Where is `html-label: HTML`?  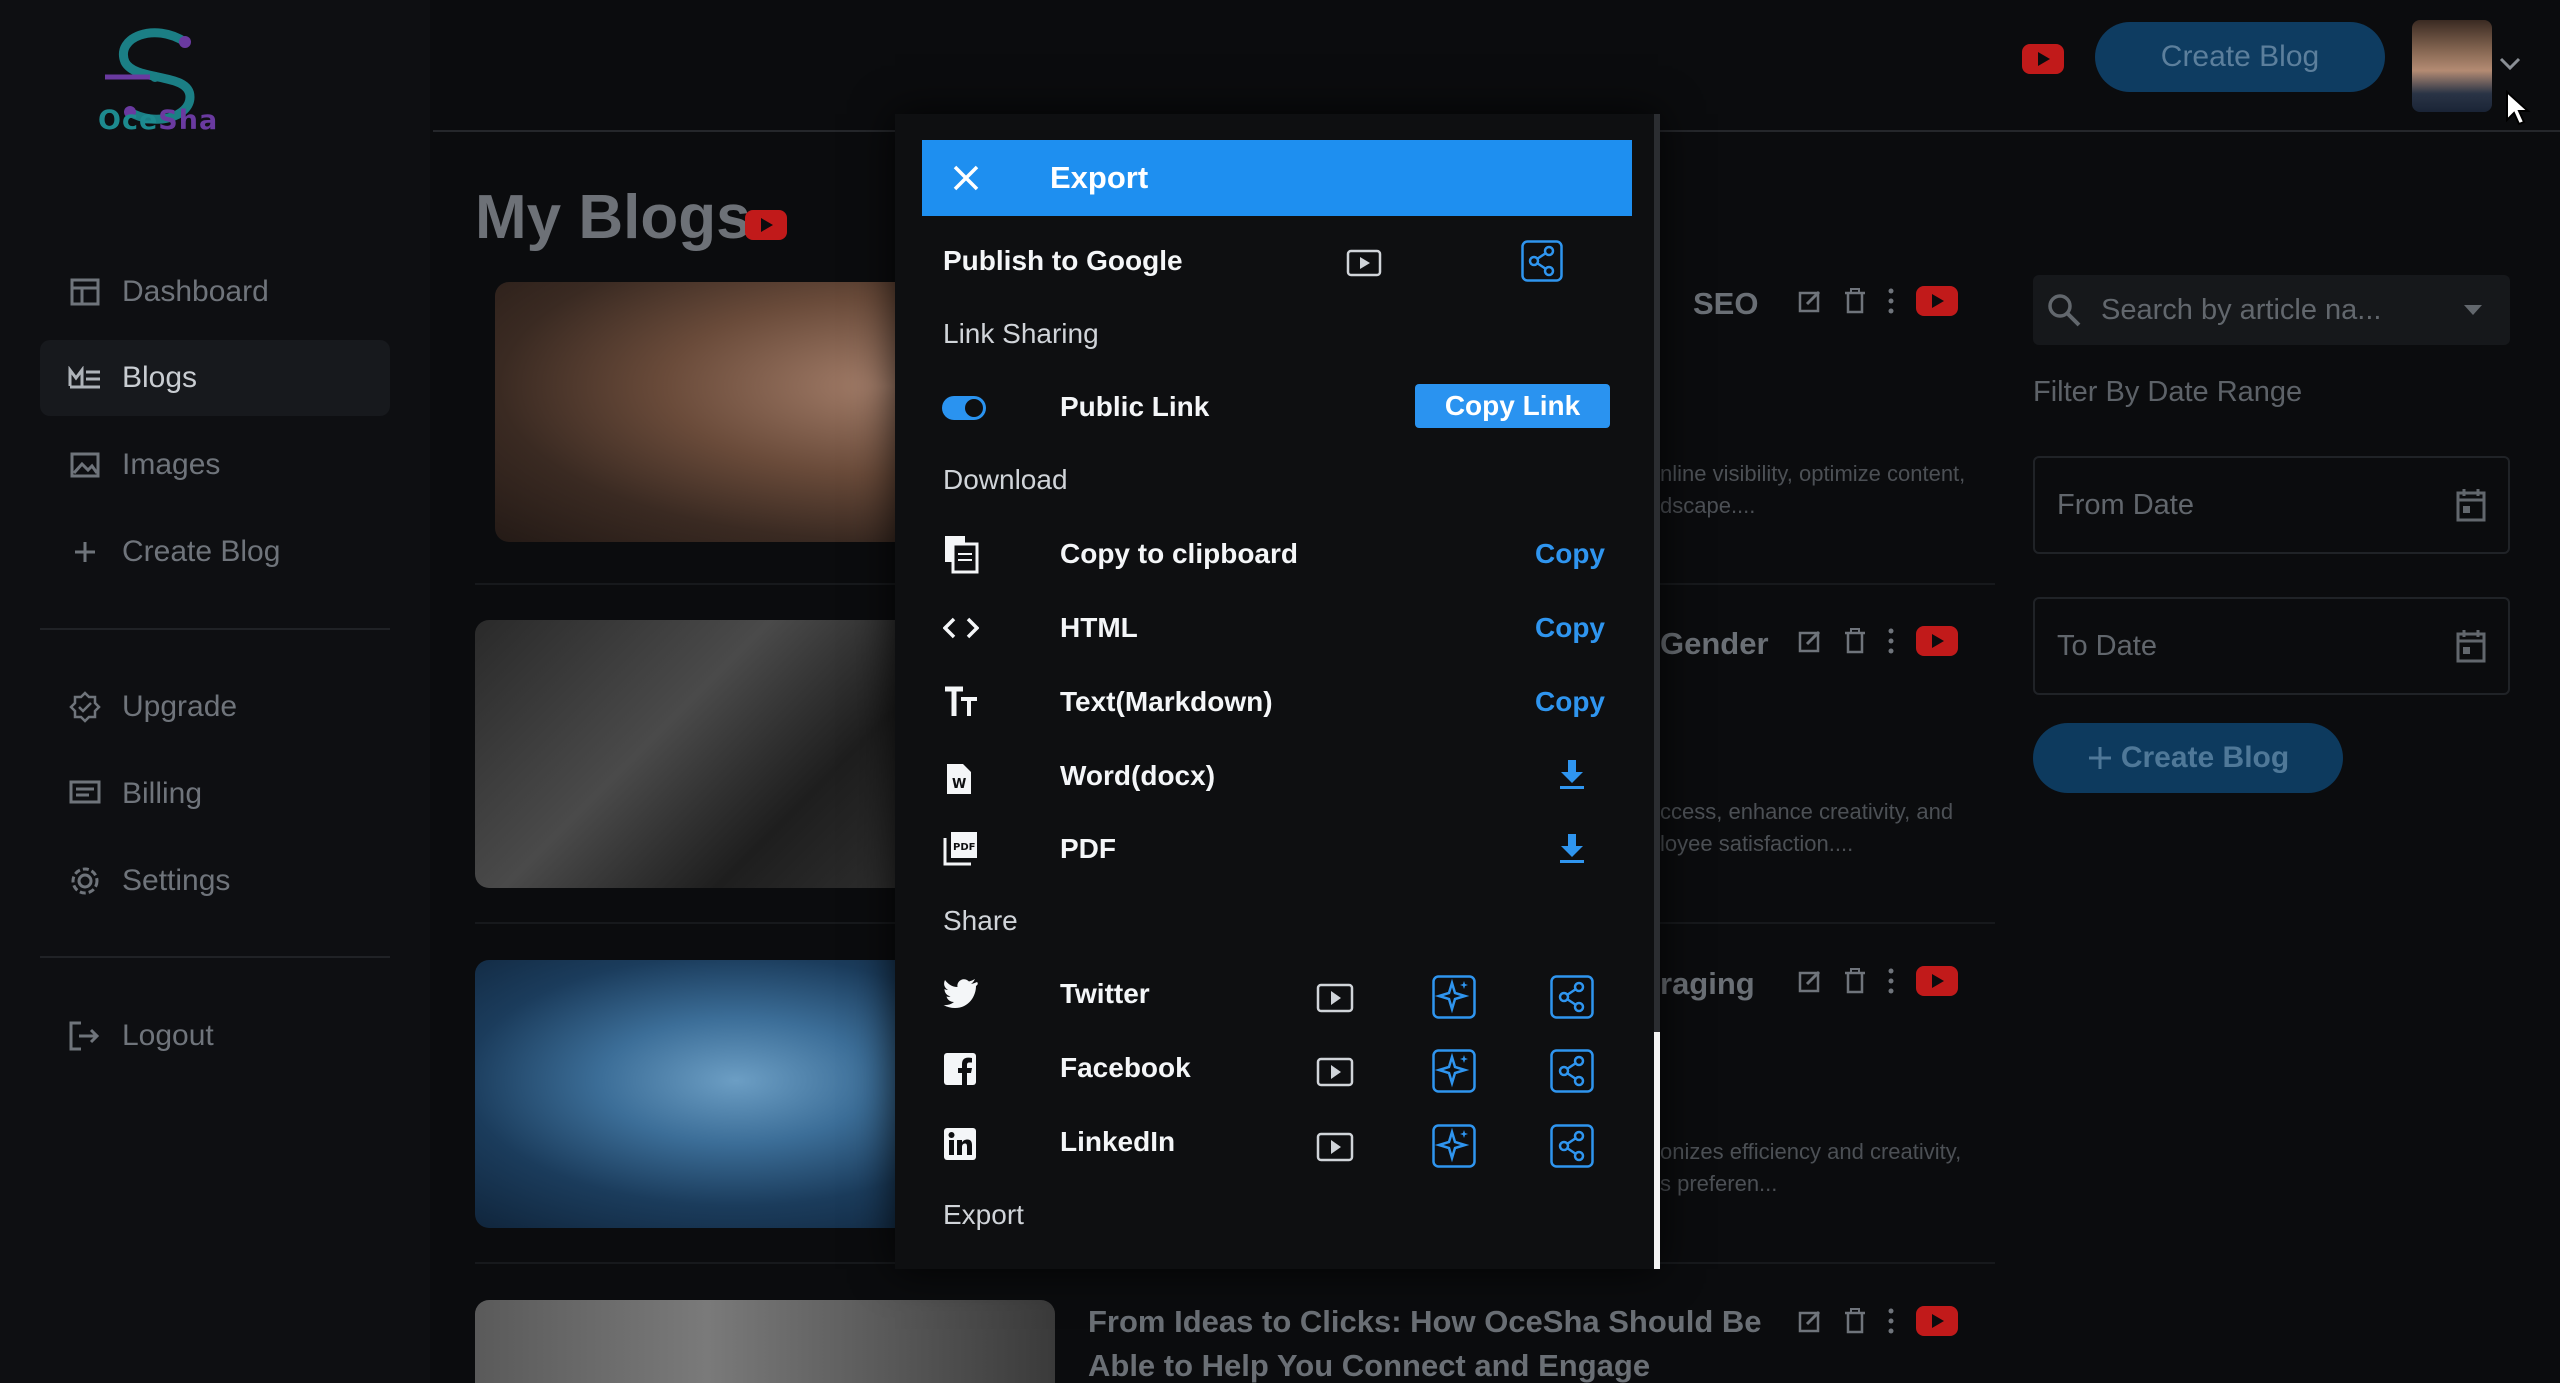
html-label: HTML is located at coordinates (1099, 627).